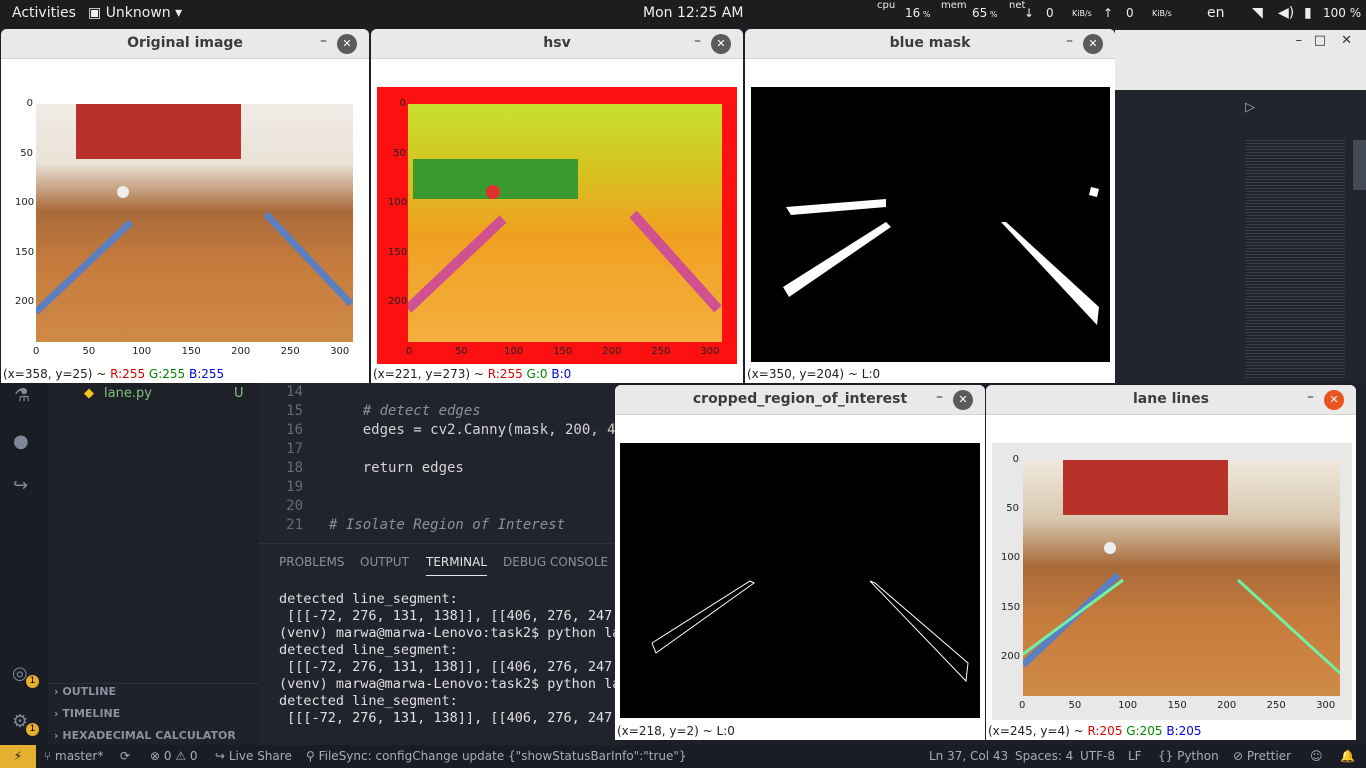 This screenshot has height=768, width=1366. I want to click on code-line: edges = cv2.Canny(mask, 200, 4, so click(472, 430).